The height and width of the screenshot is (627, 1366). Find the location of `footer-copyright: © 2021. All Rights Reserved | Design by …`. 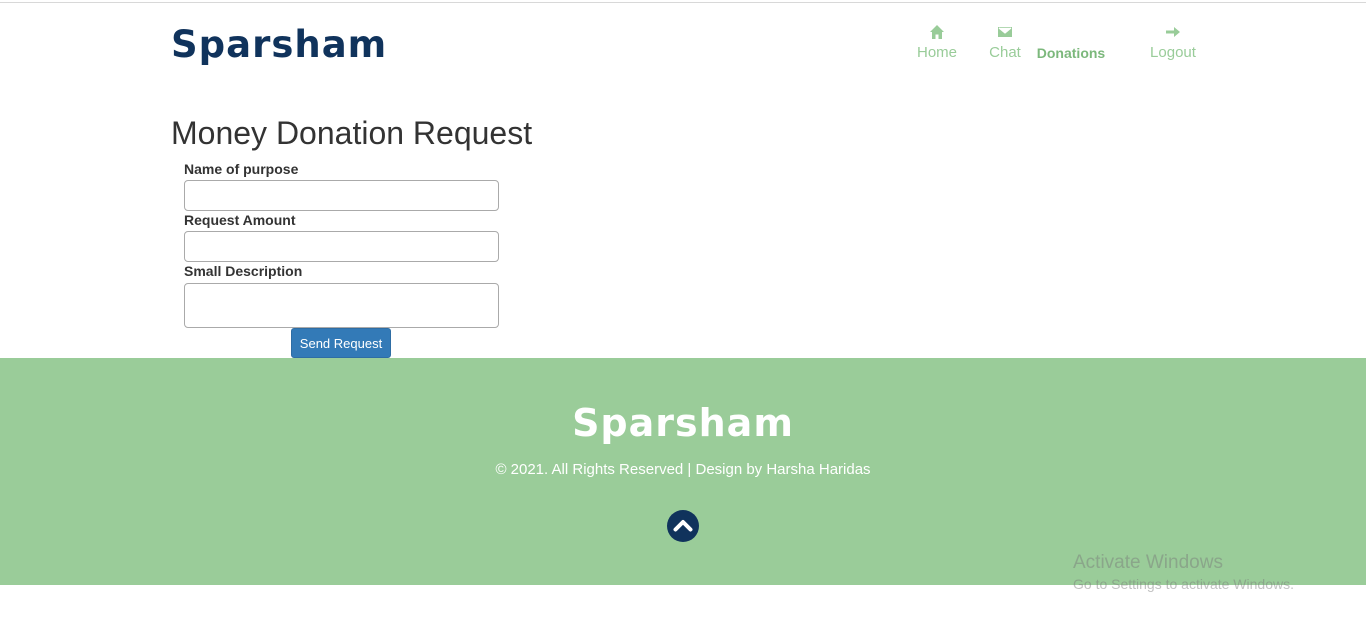

footer-copyright: © 2021. All Rights Reserved | Design by … is located at coordinates (683, 469).